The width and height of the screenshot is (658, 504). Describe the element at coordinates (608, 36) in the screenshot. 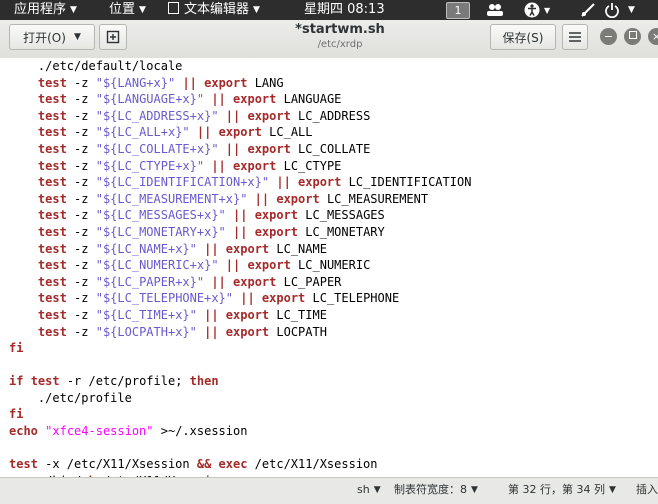

I see `minimize-icon: −` at that location.